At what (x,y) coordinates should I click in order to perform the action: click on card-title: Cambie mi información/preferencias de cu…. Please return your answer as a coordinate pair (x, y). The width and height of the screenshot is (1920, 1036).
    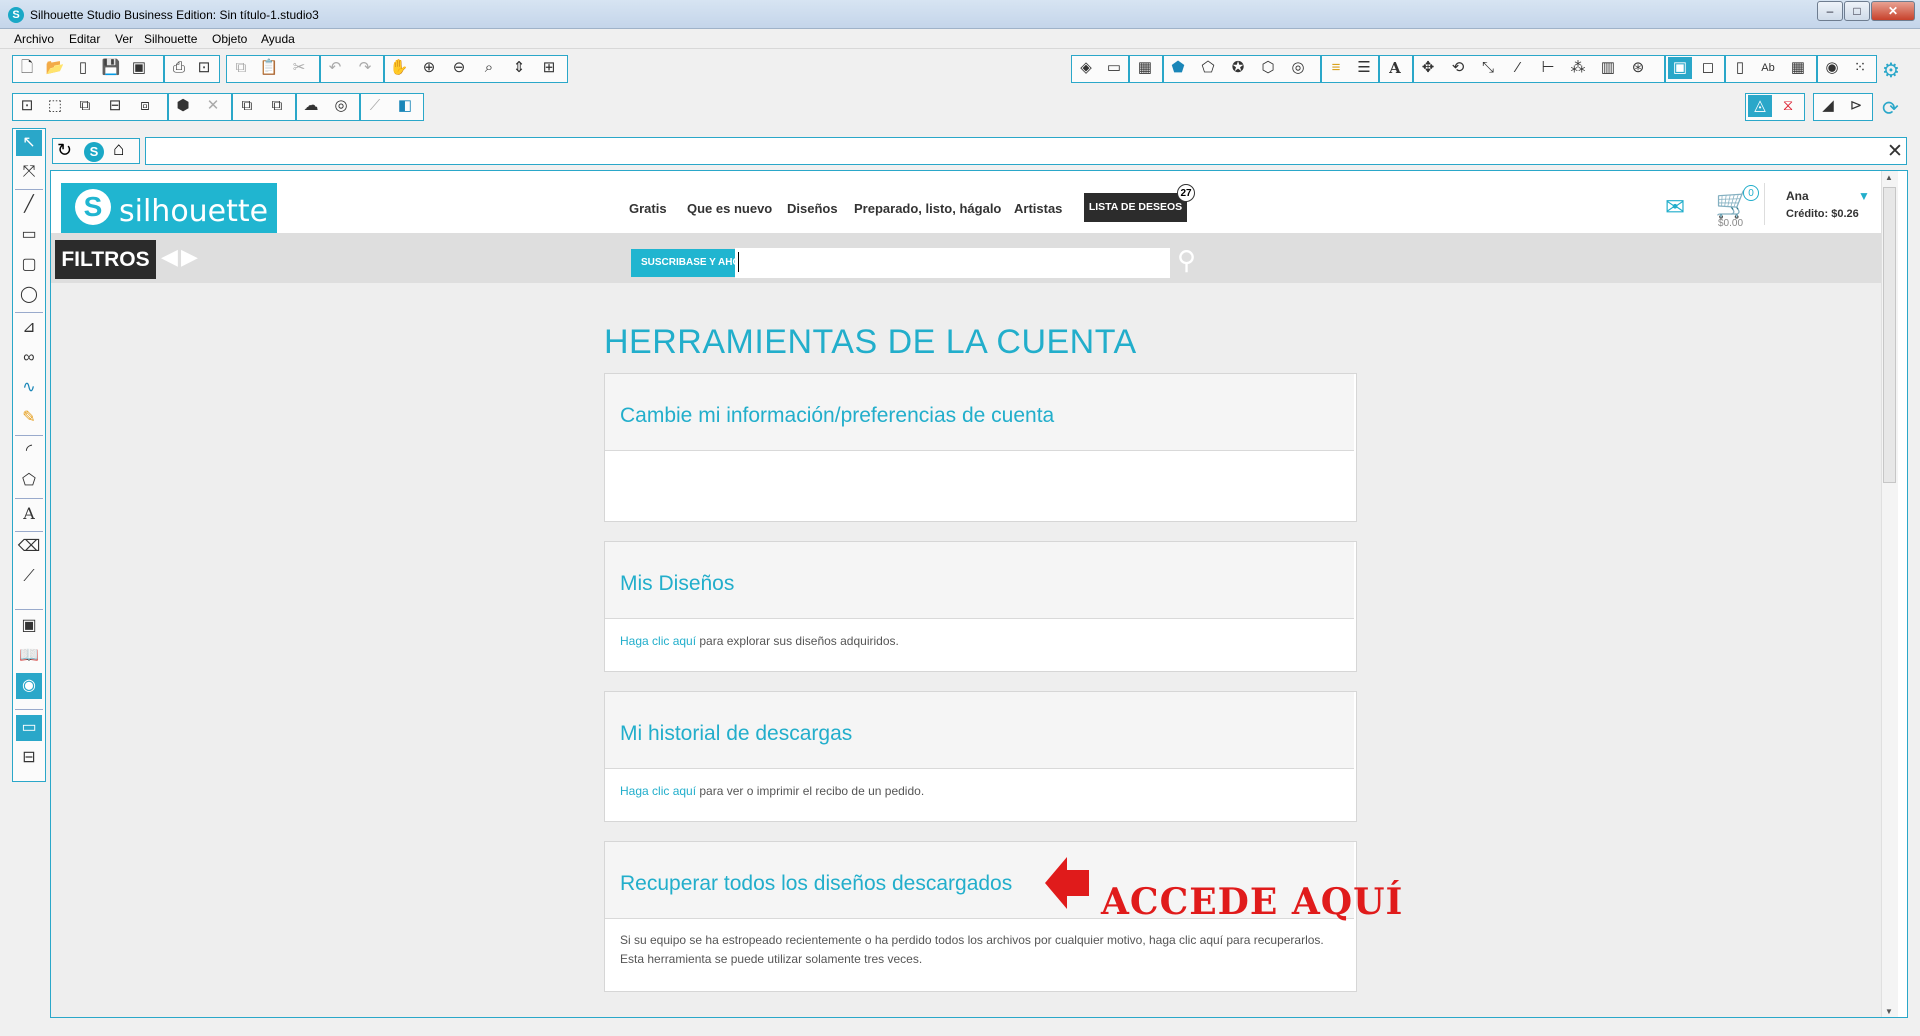
    Looking at the image, I should click on (837, 416).